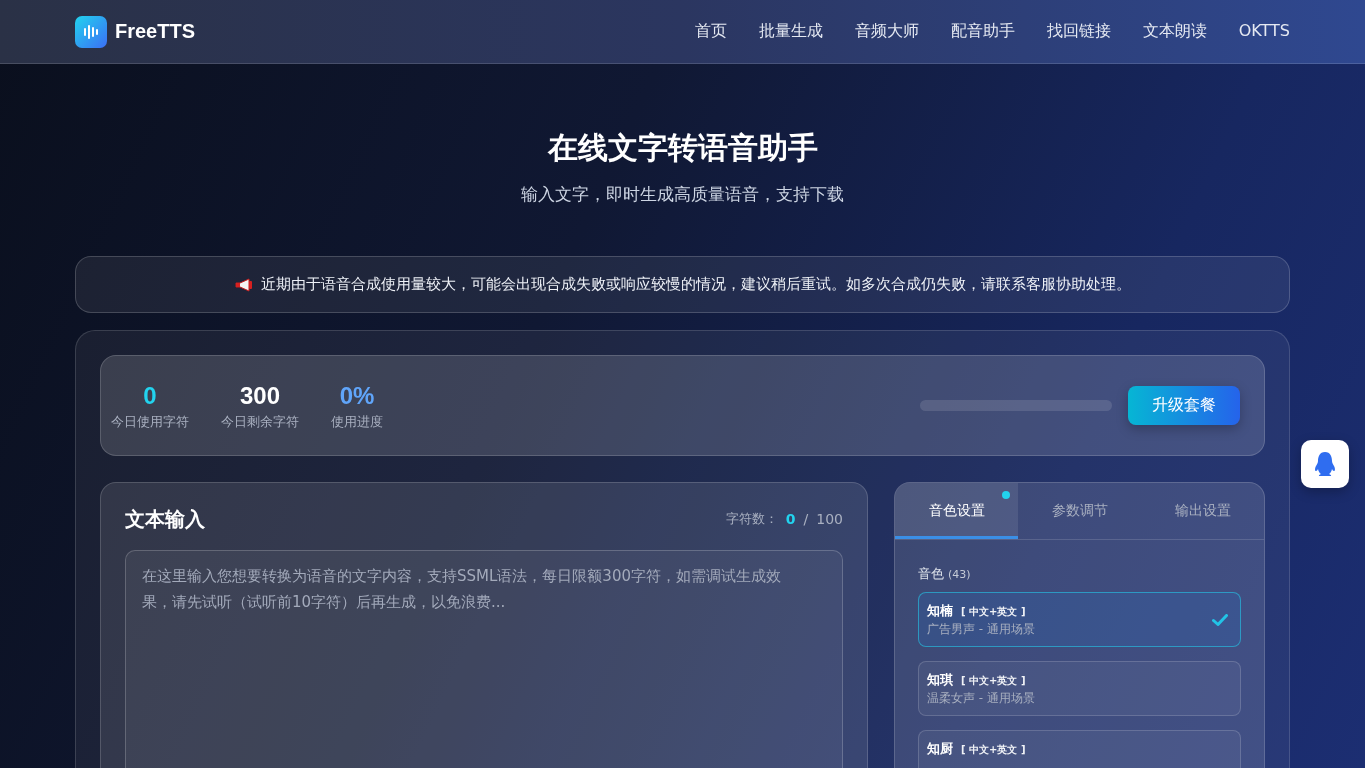 Image resolution: width=1365 pixels, height=768 pixels. Describe the element at coordinates (790, 519) in the screenshot. I see `char-count: 0` at that location.